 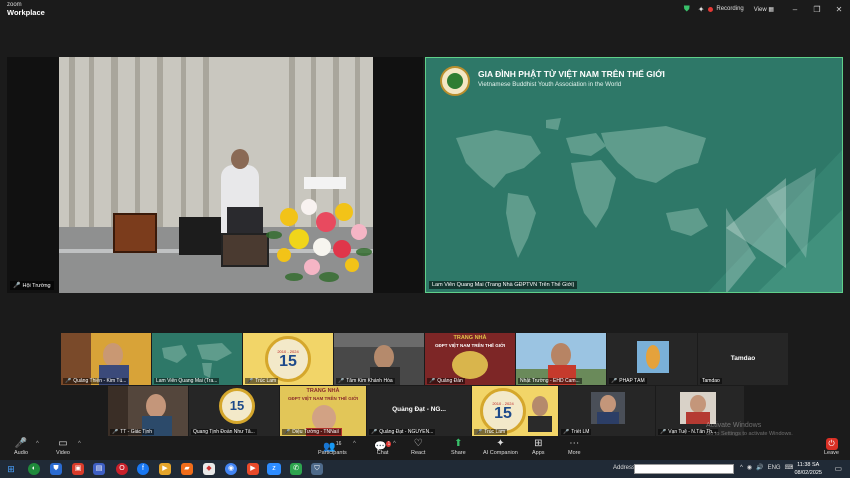 What do you see at coordinates (296, 469) in the screenshot?
I see `phone-app-icon: ✆` at bounding box center [296, 469].